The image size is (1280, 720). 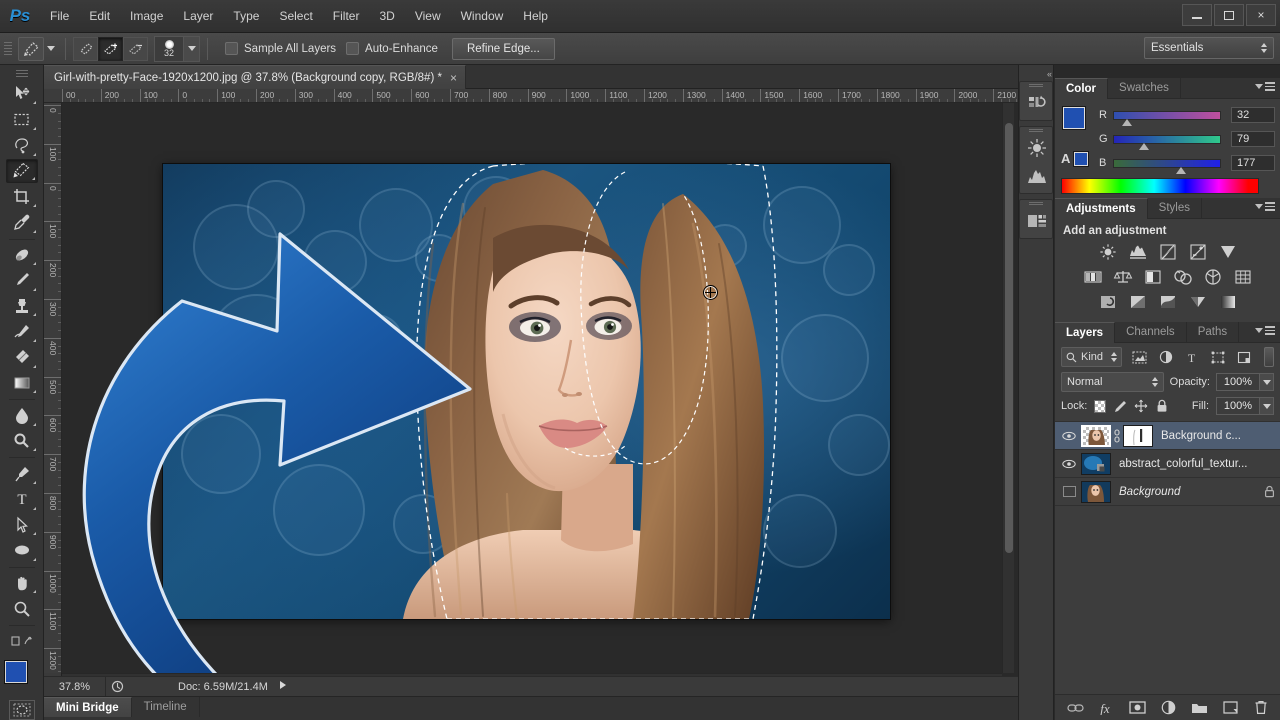 I want to click on brush-tool, so click(x=22, y=280).